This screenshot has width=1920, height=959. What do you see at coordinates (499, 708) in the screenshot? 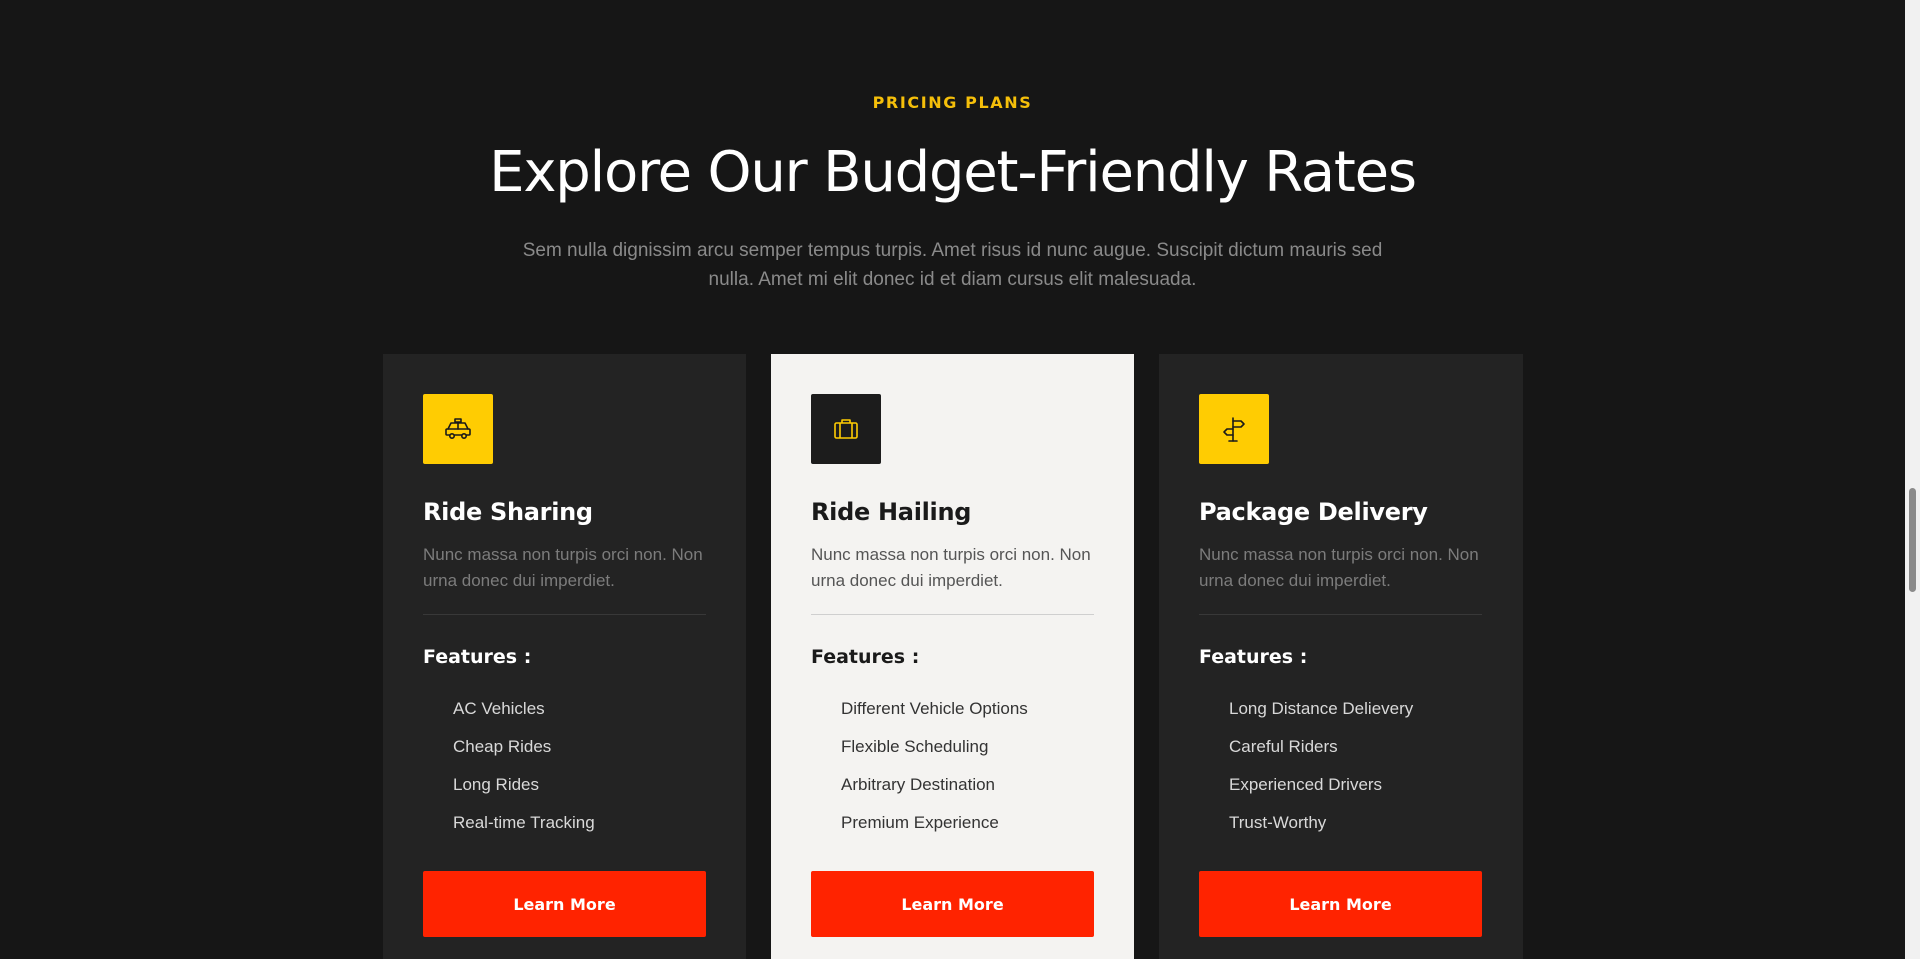
I see `feature-item: AC Vehicles` at bounding box center [499, 708].